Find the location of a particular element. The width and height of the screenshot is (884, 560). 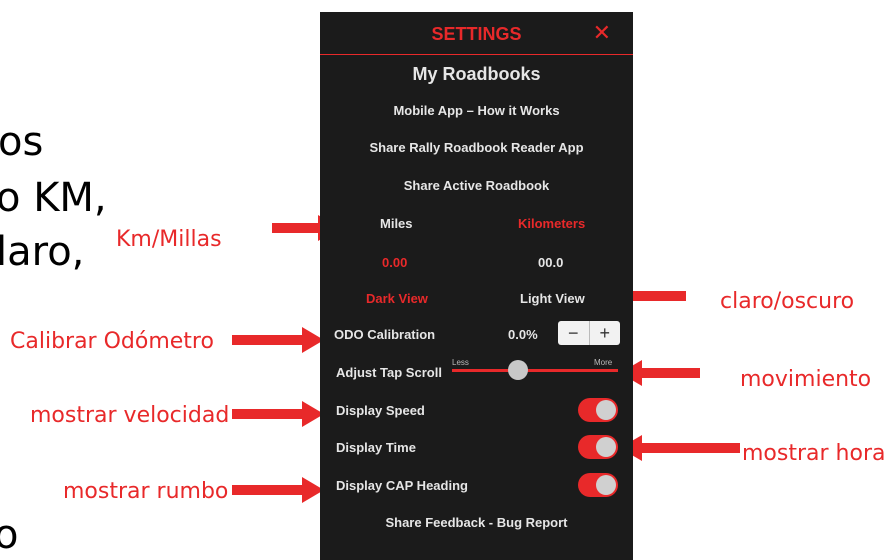

settings-header: SETTINGS ✕ is located at coordinates (476, 33).